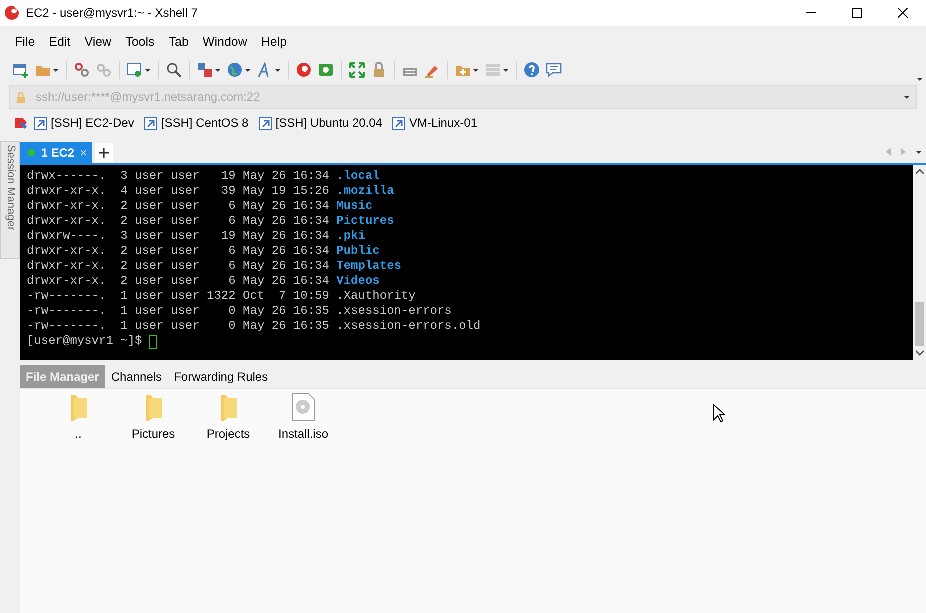 This screenshot has width=926, height=613. I want to click on link-icon, so click(82, 70).